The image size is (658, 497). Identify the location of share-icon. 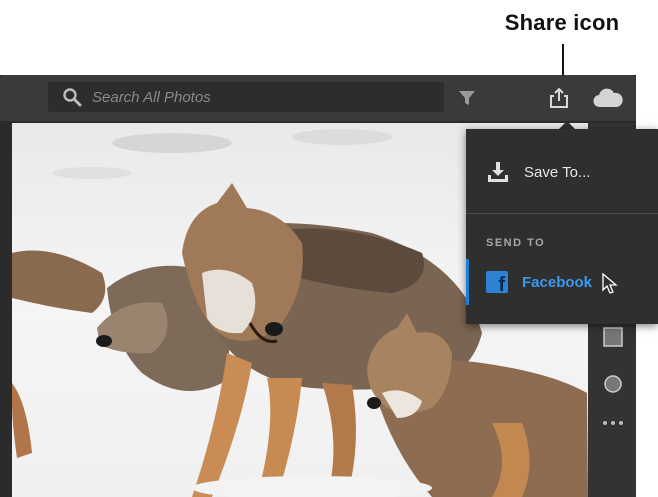
(559, 98).